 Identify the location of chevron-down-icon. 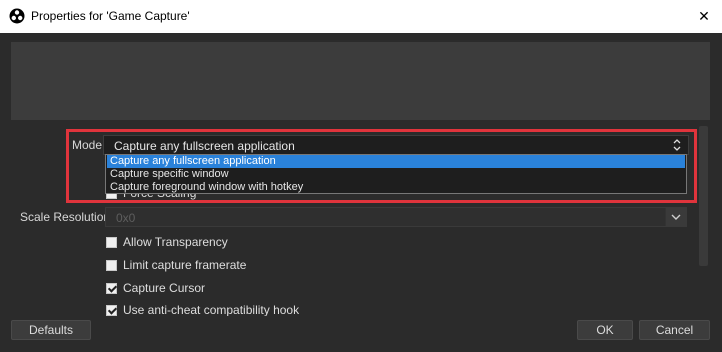
(676, 217).